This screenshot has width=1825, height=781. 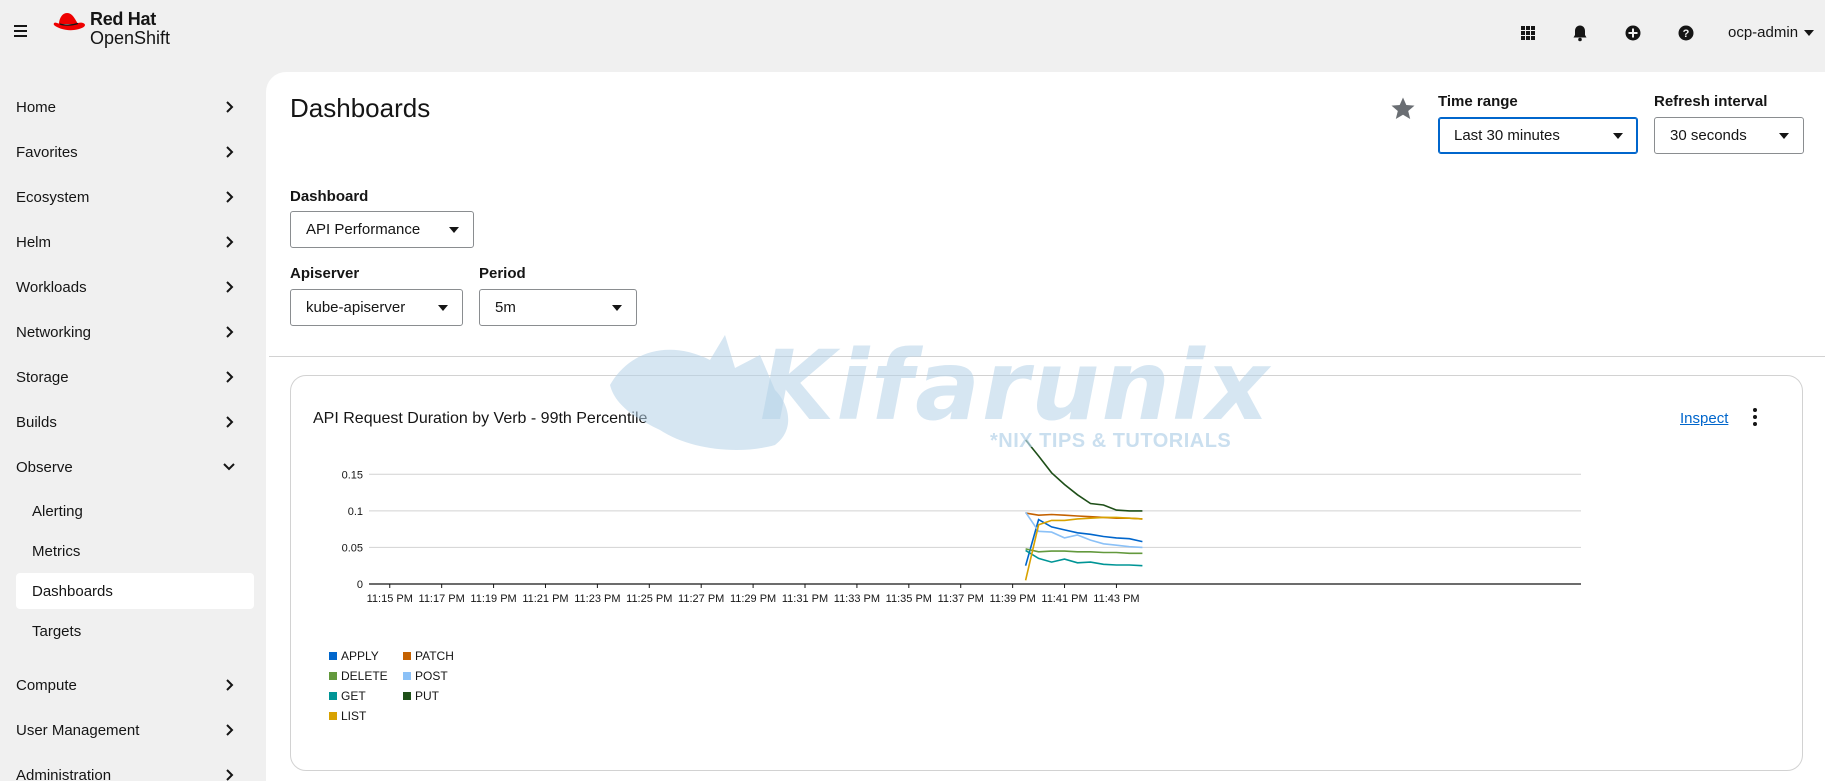 I want to click on dashboard-label: Dashboard, so click(x=329, y=196).